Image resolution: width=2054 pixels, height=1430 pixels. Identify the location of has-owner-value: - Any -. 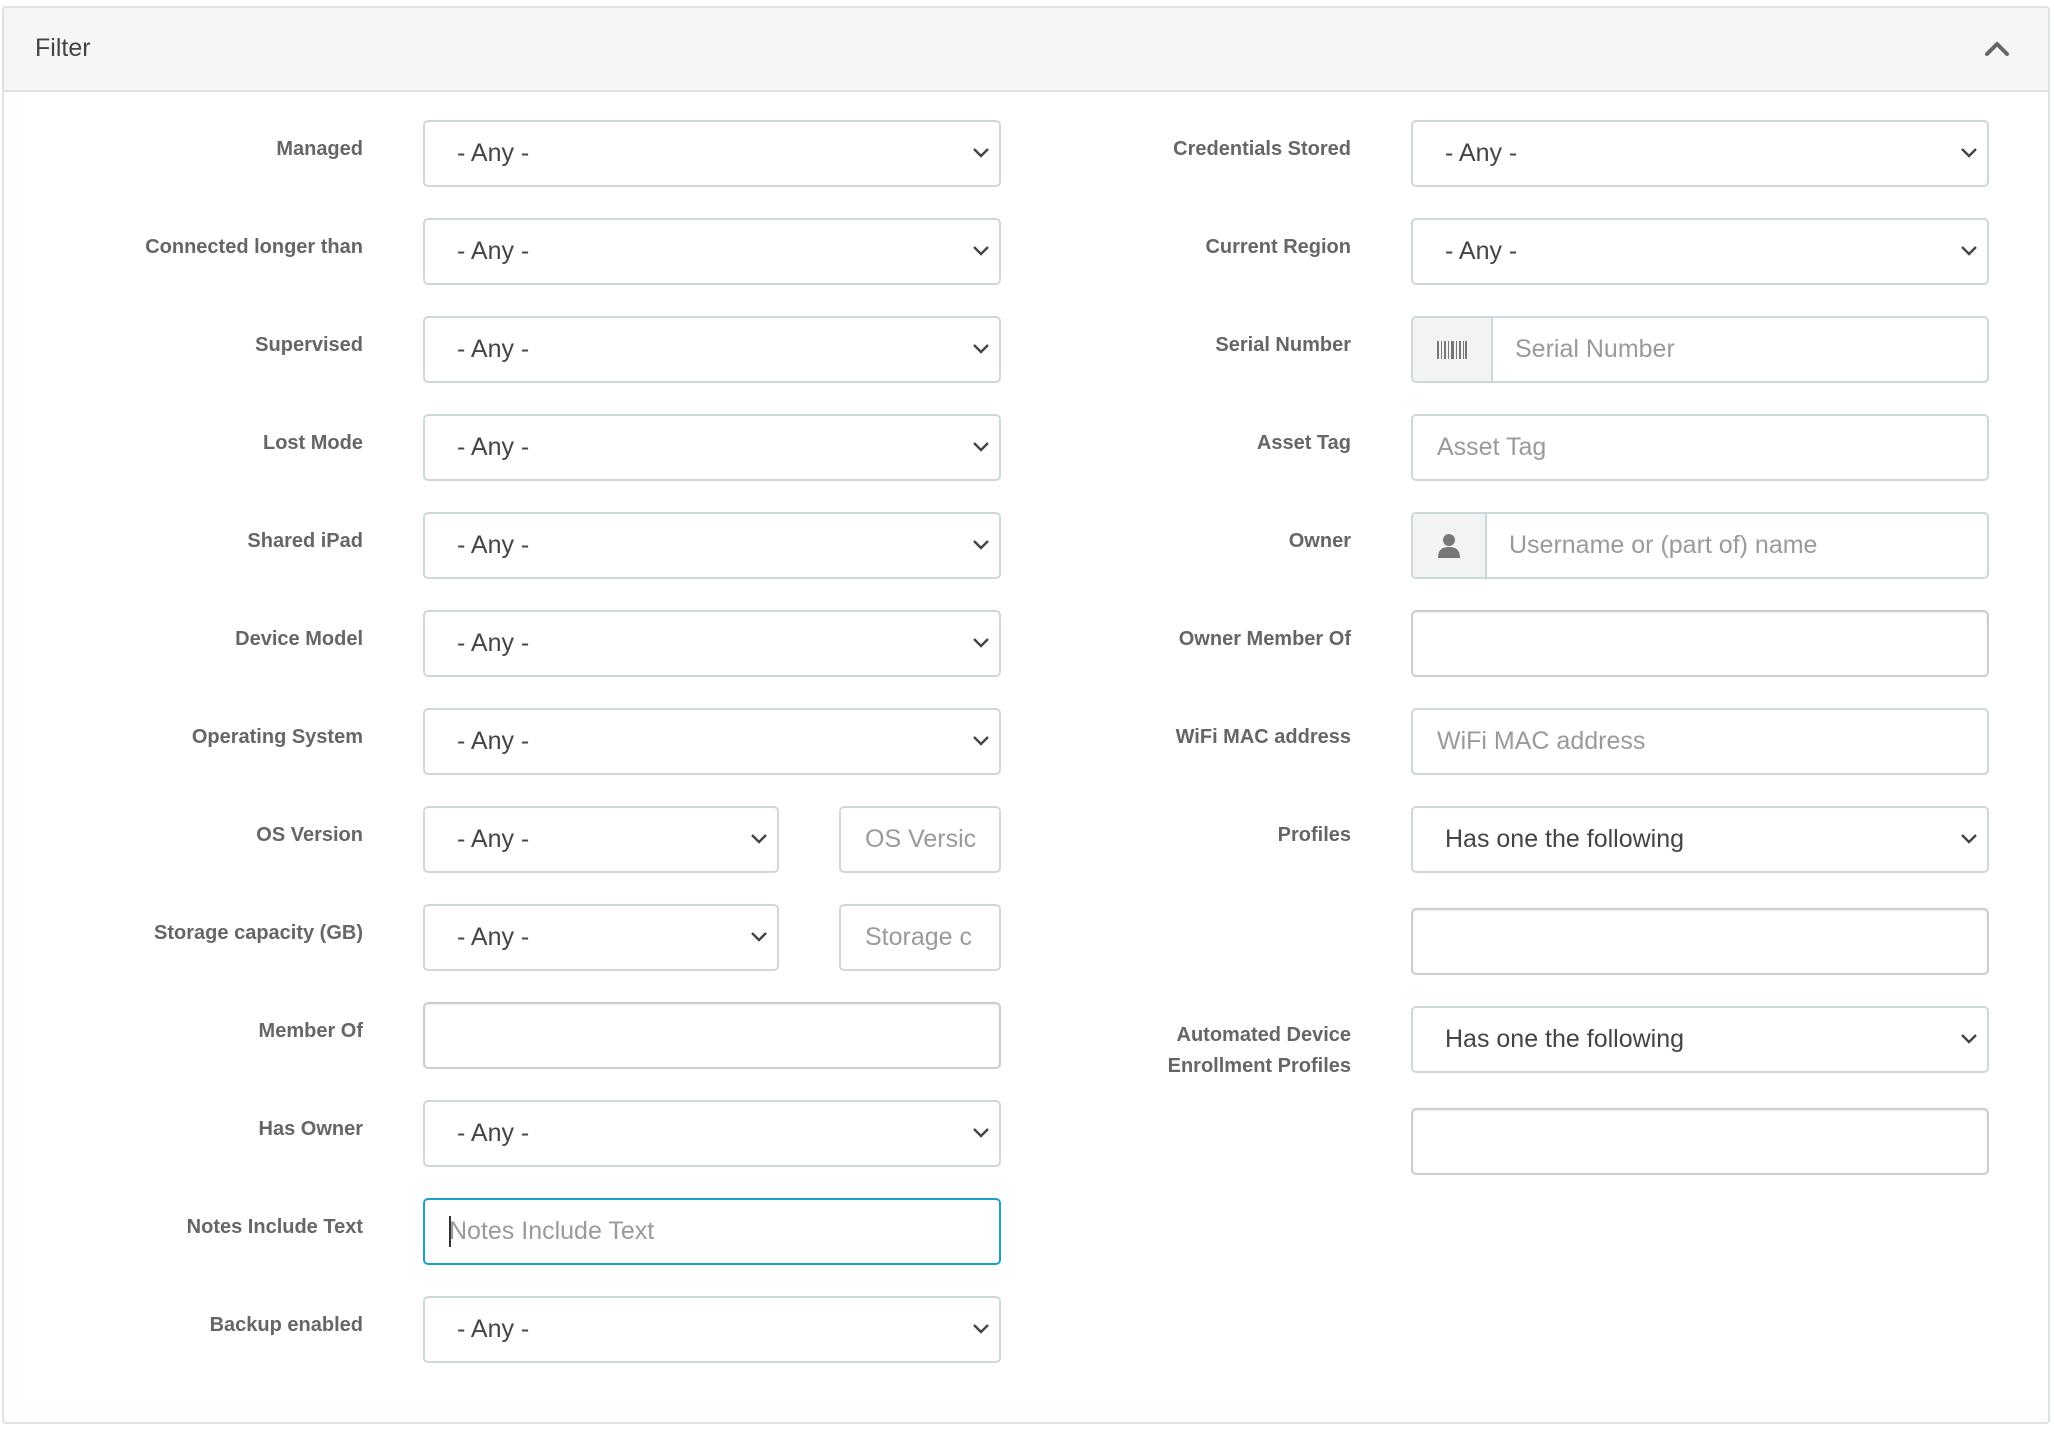
(493, 1133).